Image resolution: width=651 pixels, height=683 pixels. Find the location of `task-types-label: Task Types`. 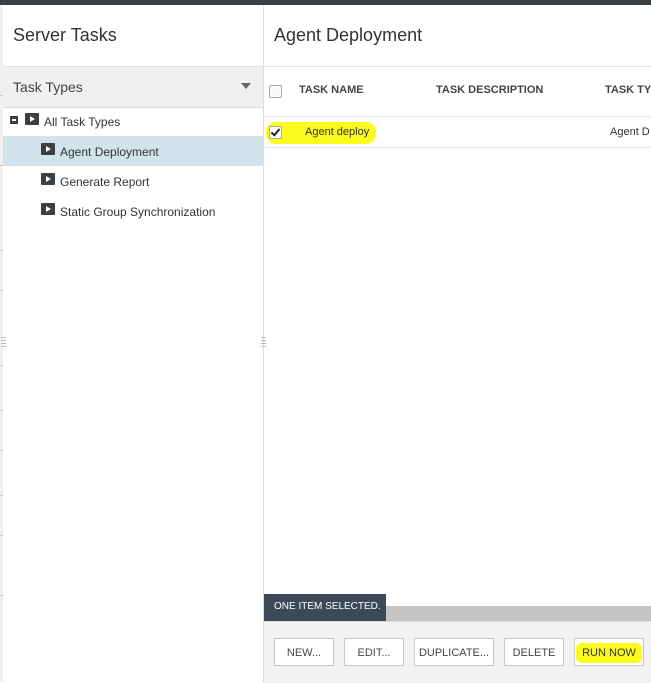

task-types-label: Task Types is located at coordinates (48, 87).